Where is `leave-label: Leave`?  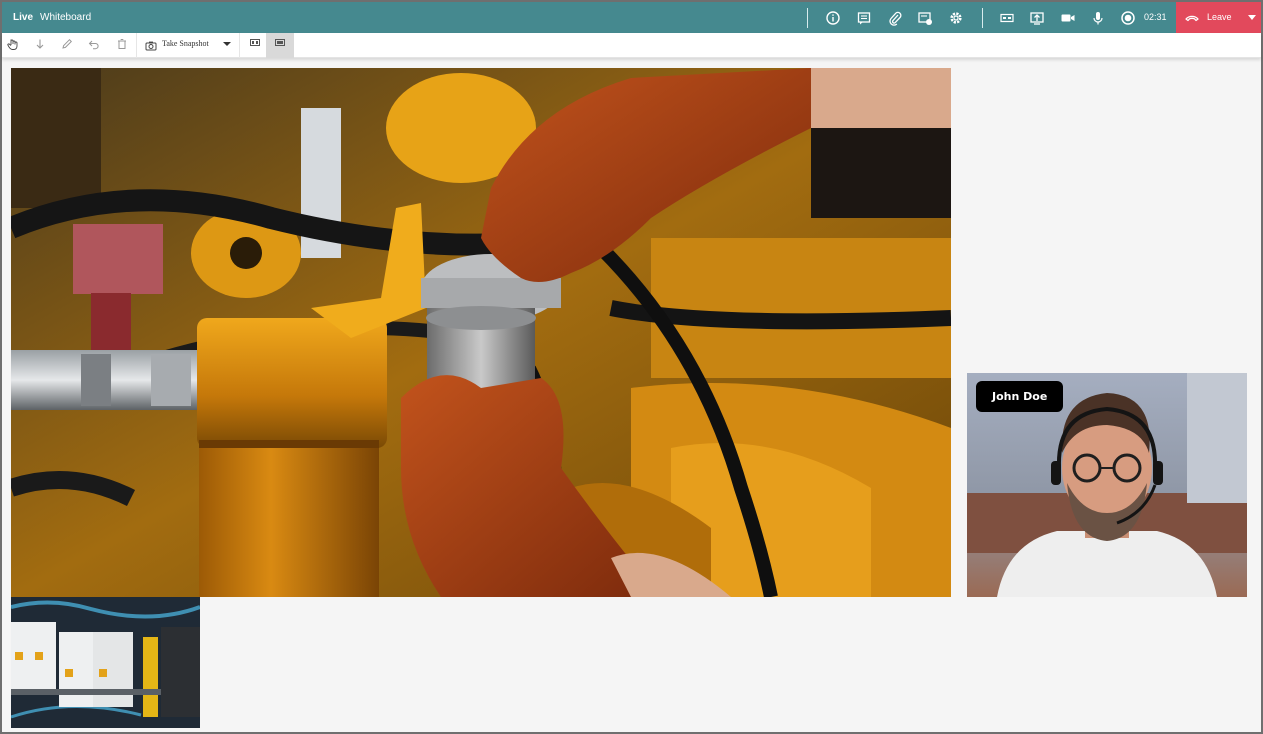 leave-label: Leave is located at coordinates (1219, 17).